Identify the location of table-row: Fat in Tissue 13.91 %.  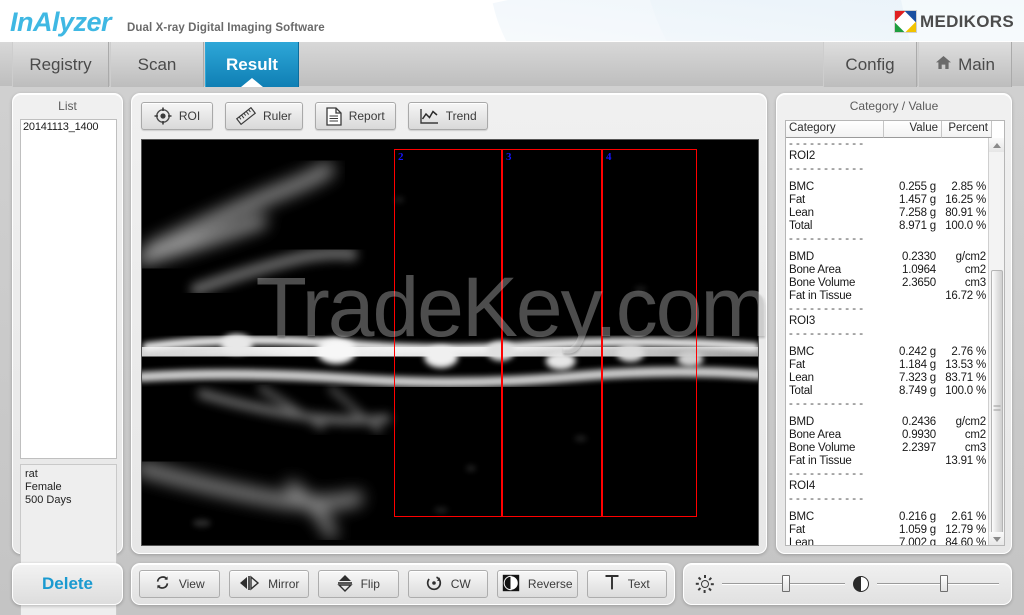
(887, 461).